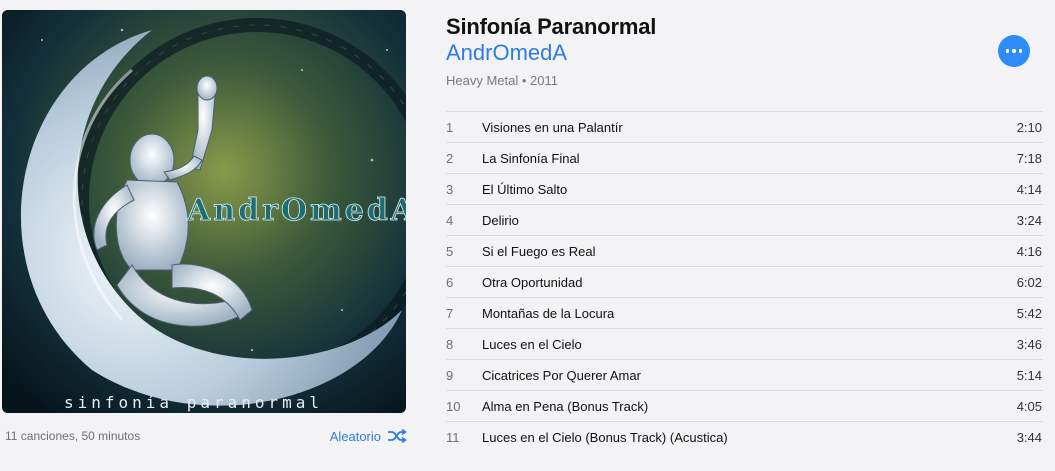 This screenshot has width=1055, height=471. I want to click on track-duration: 3:24, so click(1029, 220).